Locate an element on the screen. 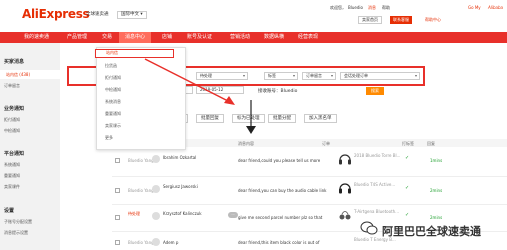  row-buyer-name: Krzysztof Kalinczuk is located at coordinates (182, 213).